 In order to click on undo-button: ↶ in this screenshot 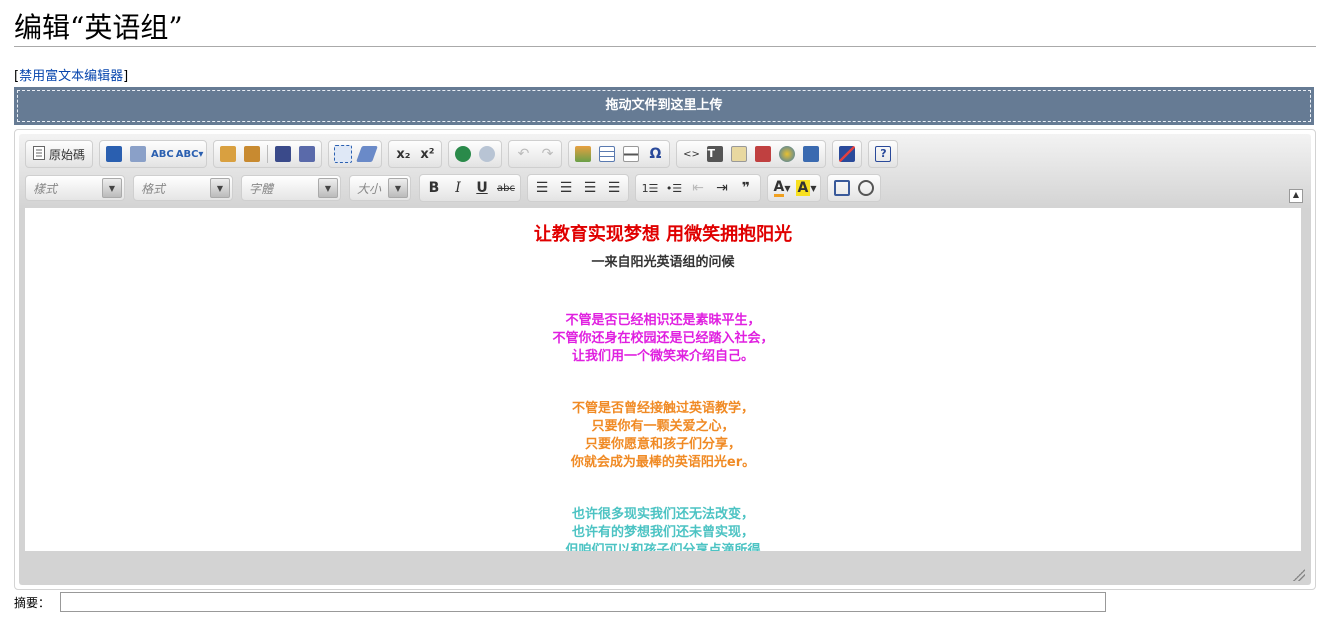, I will do `click(523, 154)`.